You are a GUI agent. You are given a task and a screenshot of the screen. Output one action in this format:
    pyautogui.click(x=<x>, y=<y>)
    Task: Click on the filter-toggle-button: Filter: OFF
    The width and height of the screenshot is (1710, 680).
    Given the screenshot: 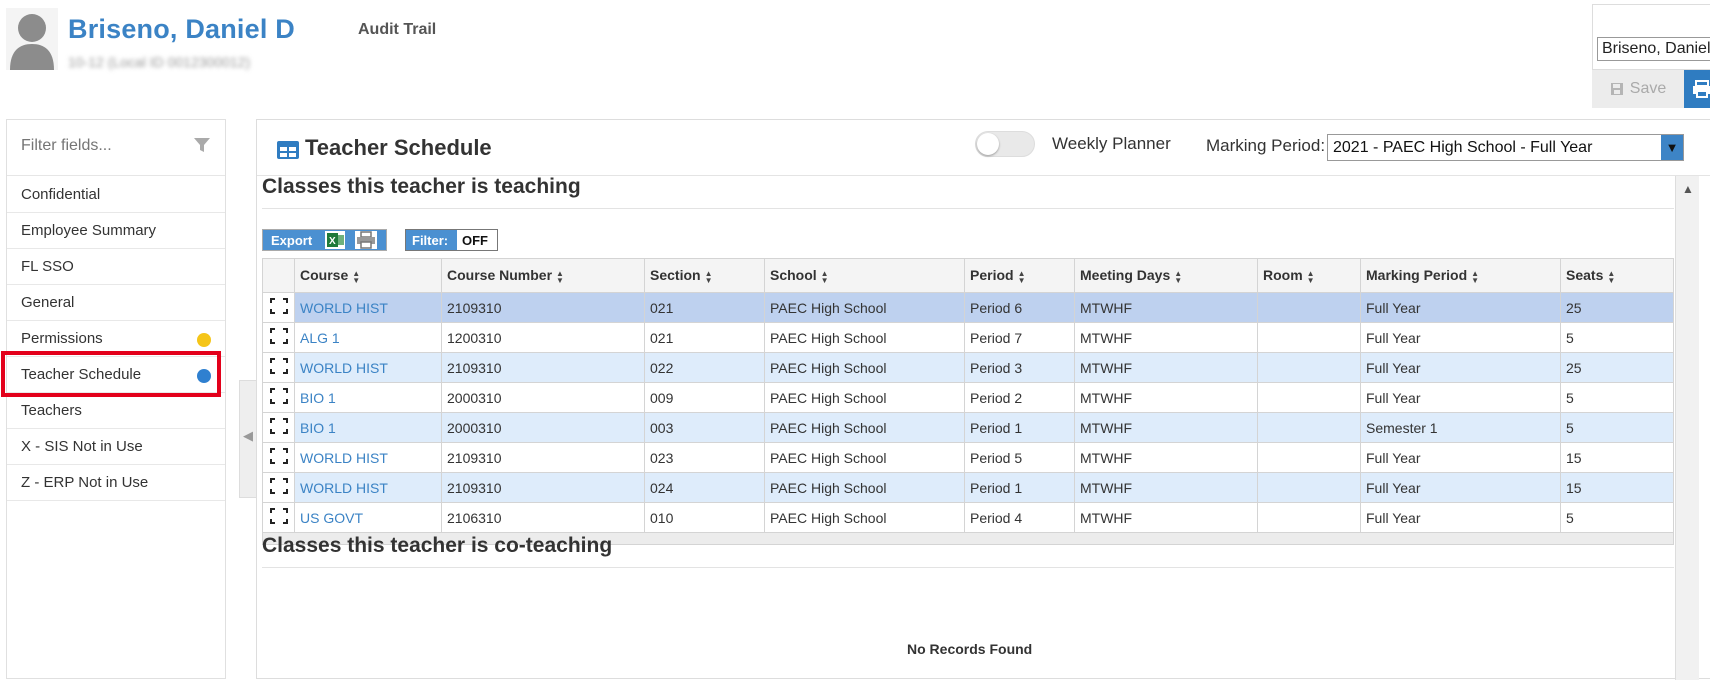 What is the action you would take?
    pyautogui.click(x=451, y=240)
    